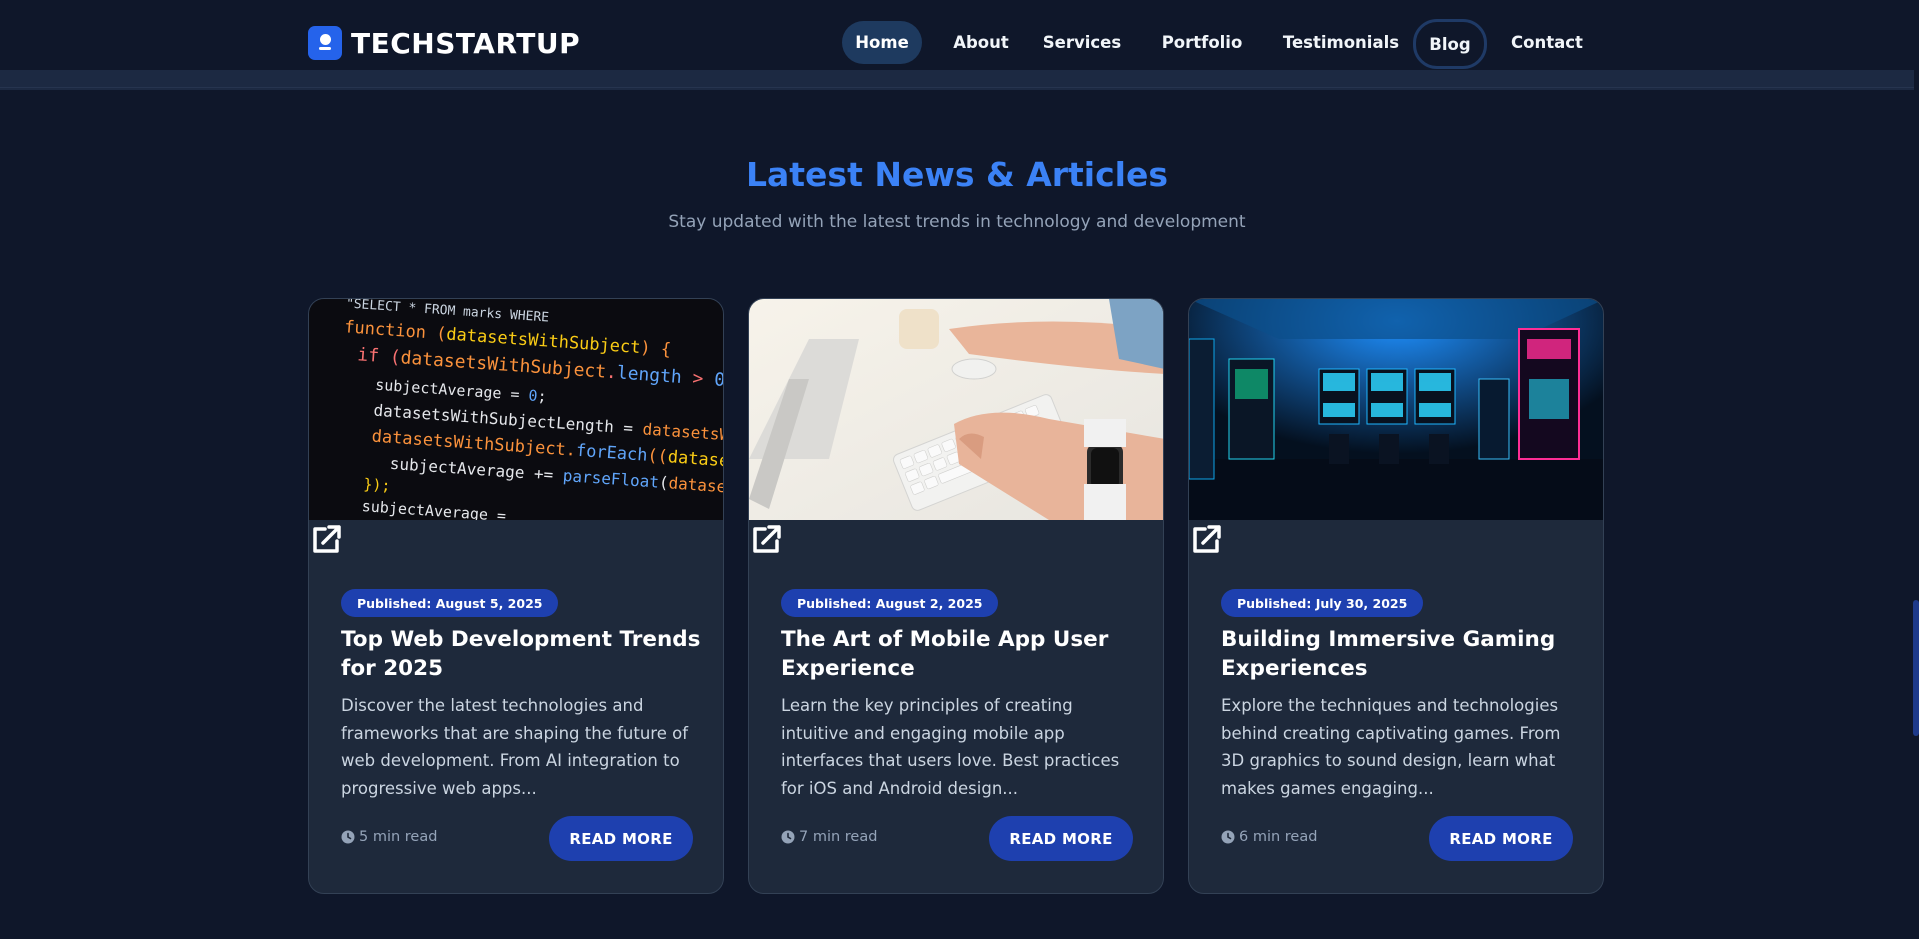 The width and height of the screenshot is (1919, 939). Describe the element at coordinates (1322, 603) in the screenshot. I see `date-badge: Published: July 30, 2025` at that location.